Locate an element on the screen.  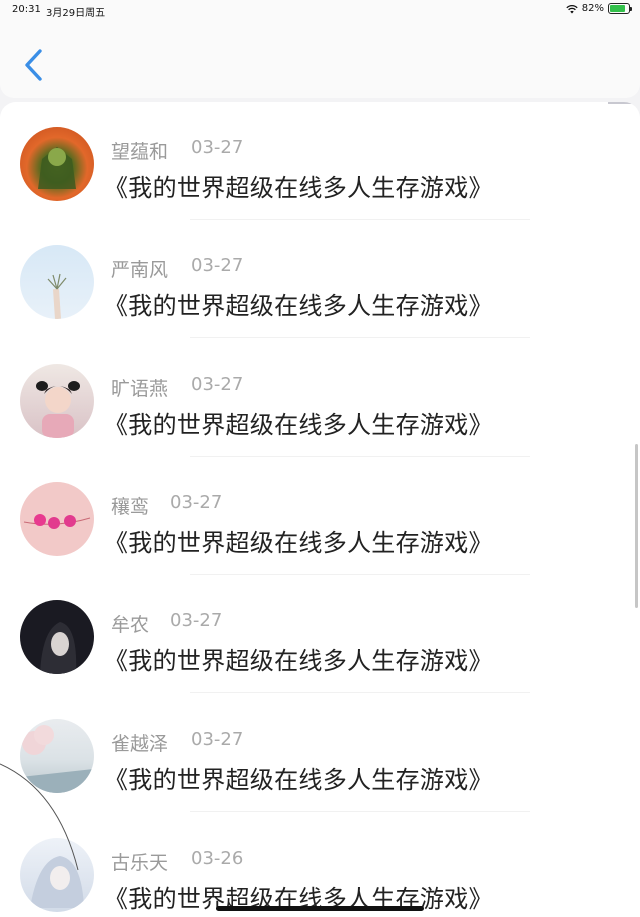
nav-bar is located at coordinates (320, 59).